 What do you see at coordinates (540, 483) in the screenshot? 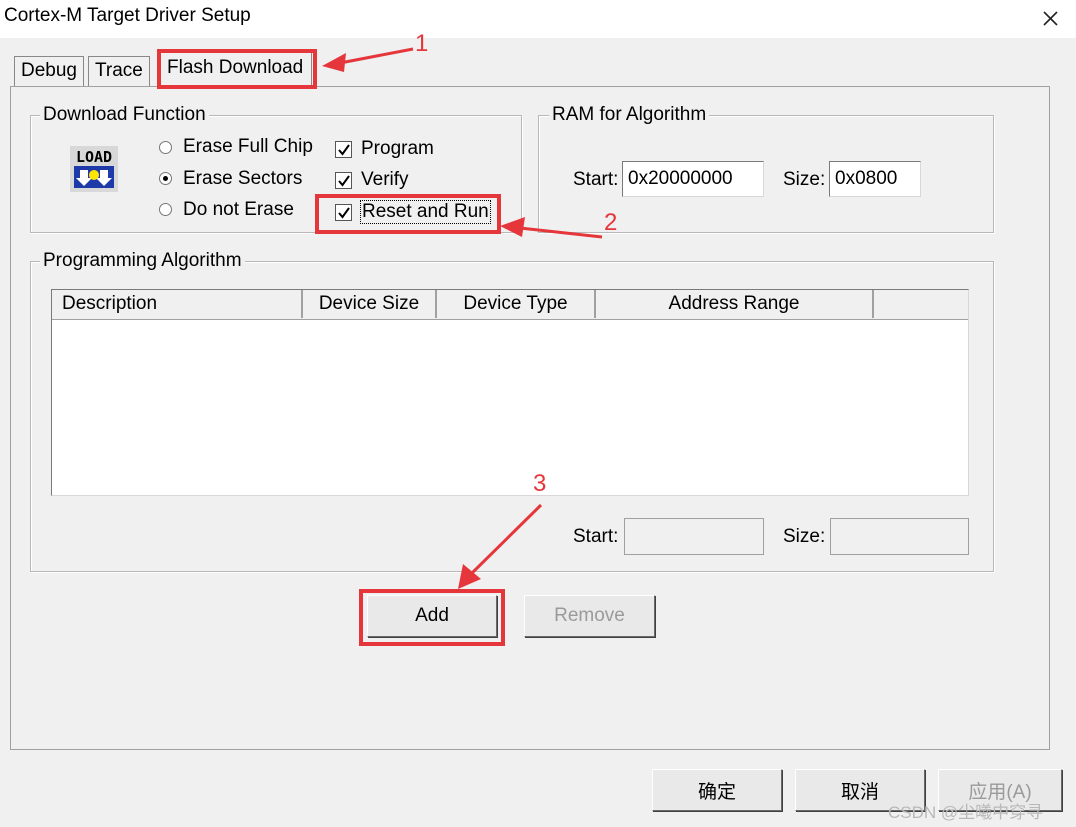
I see `annotation-step-3: 3` at bounding box center [540, 483].